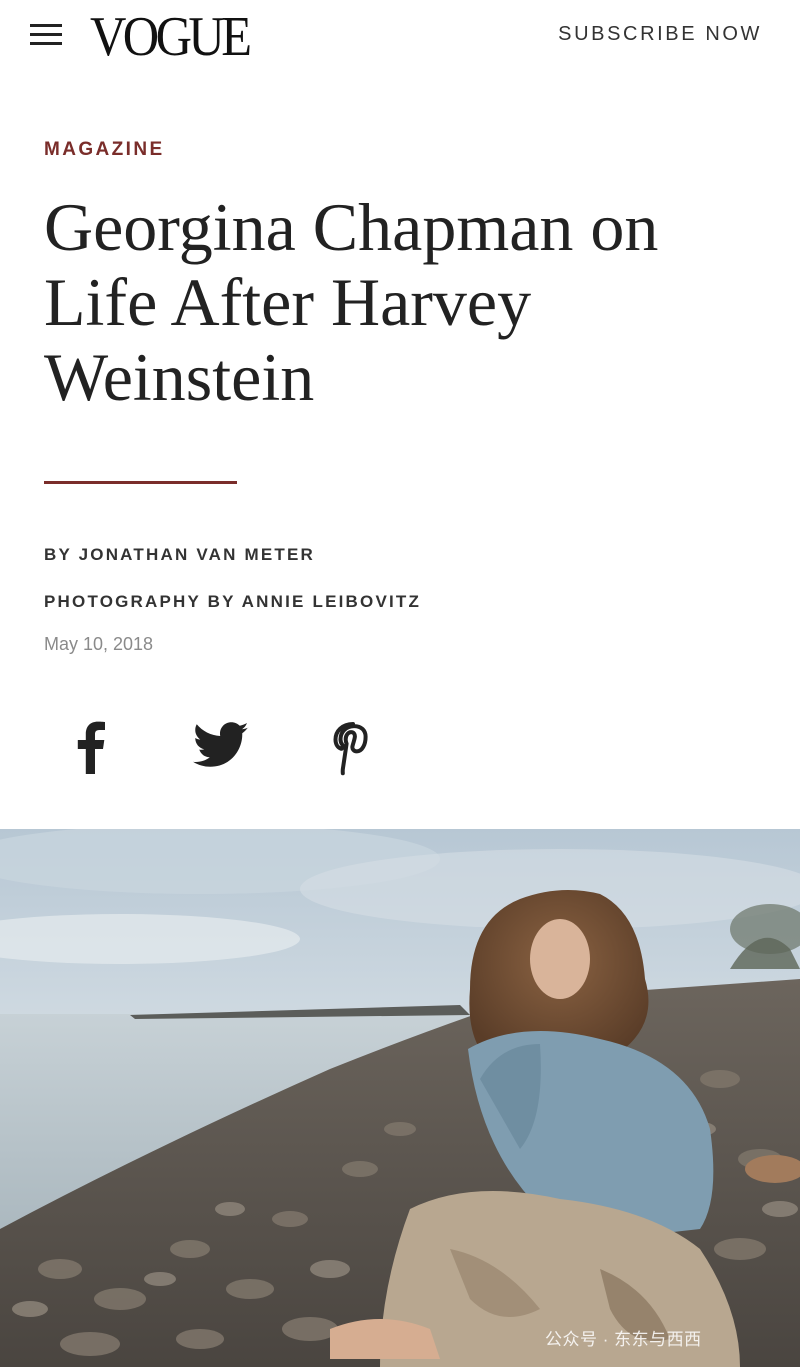 Image resolution: width=800 pixels, height=1367 pixels. I want to click on vogue-logo: VOGUE, so click(171, 37).